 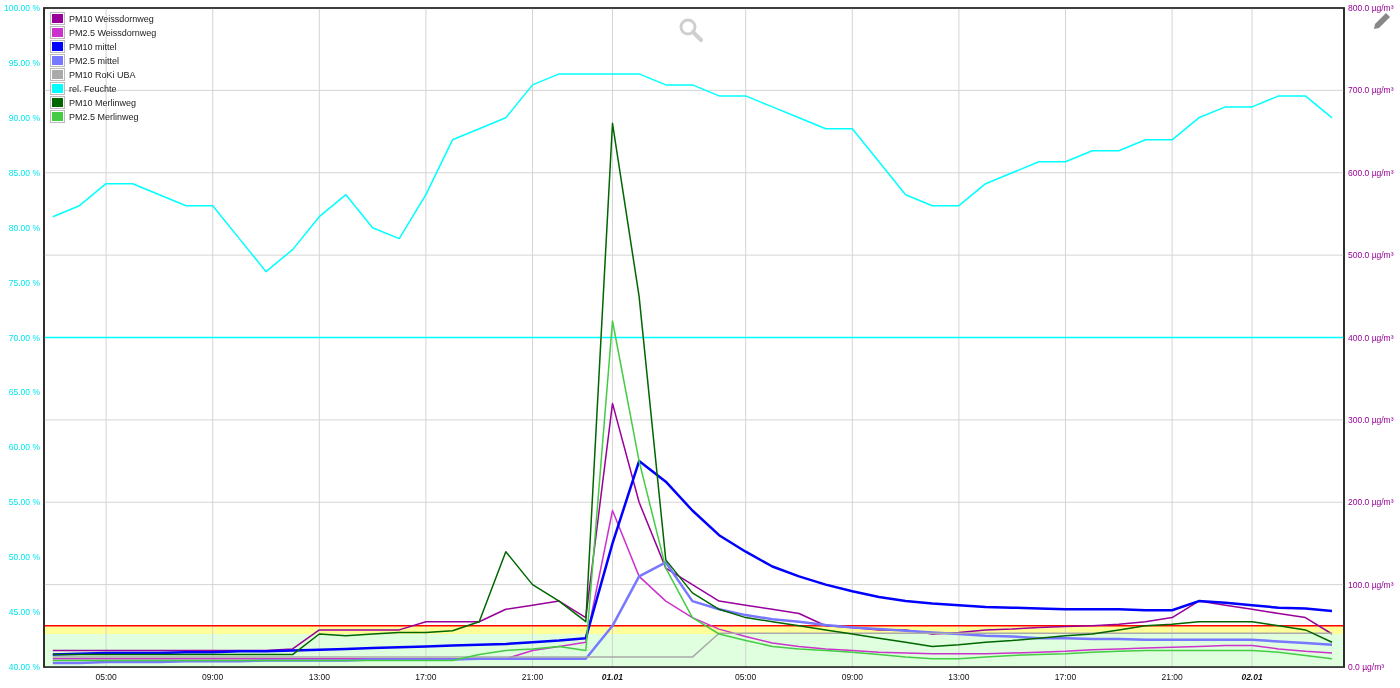 I want to click on y-axis-label: 65.00 %, so click(x=24, y=392).